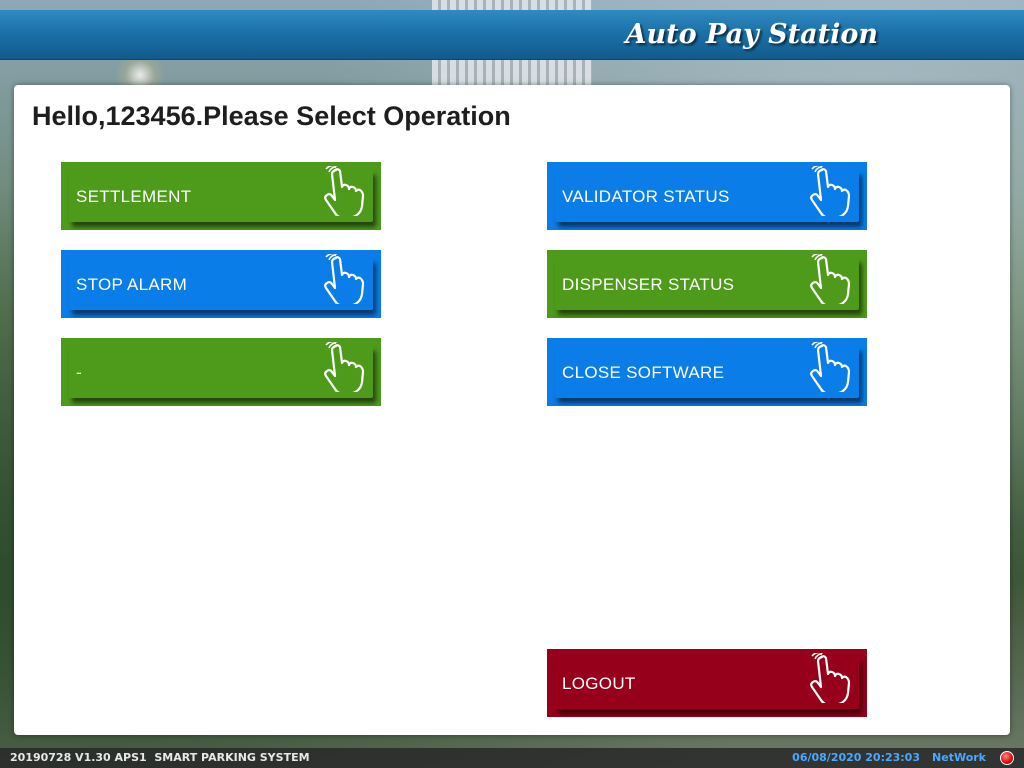  I want to click on logout-button: LOGOUT, so click(707, 683).